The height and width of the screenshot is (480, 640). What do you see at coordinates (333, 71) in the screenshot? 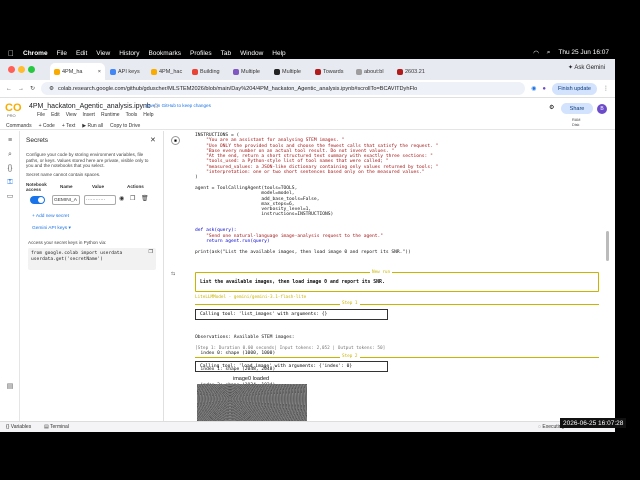
I see `tab-label: Towards` at bounding box center [333, 71].